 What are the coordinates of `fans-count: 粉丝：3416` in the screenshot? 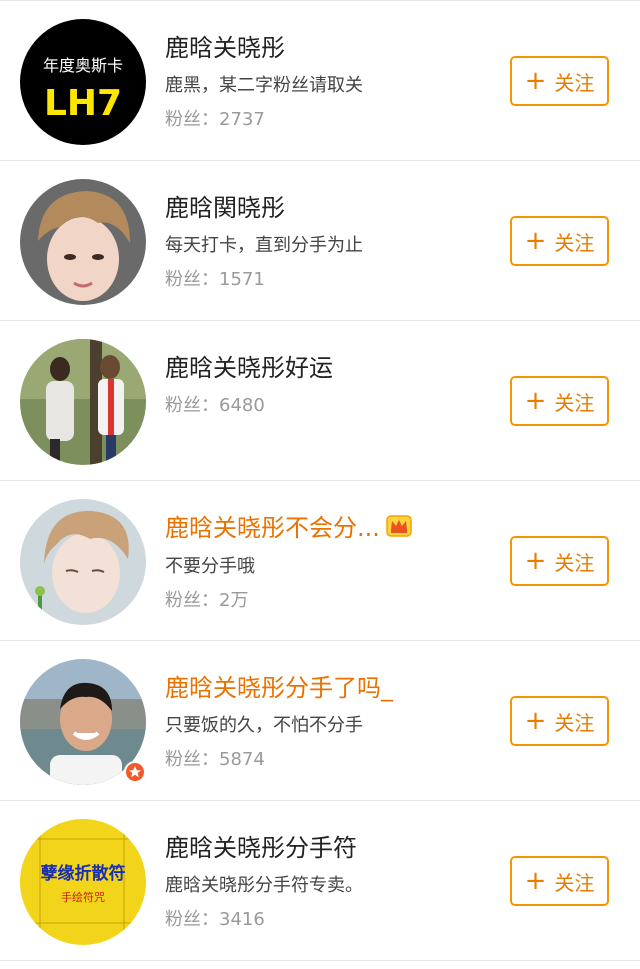 It's located at (337, 920).